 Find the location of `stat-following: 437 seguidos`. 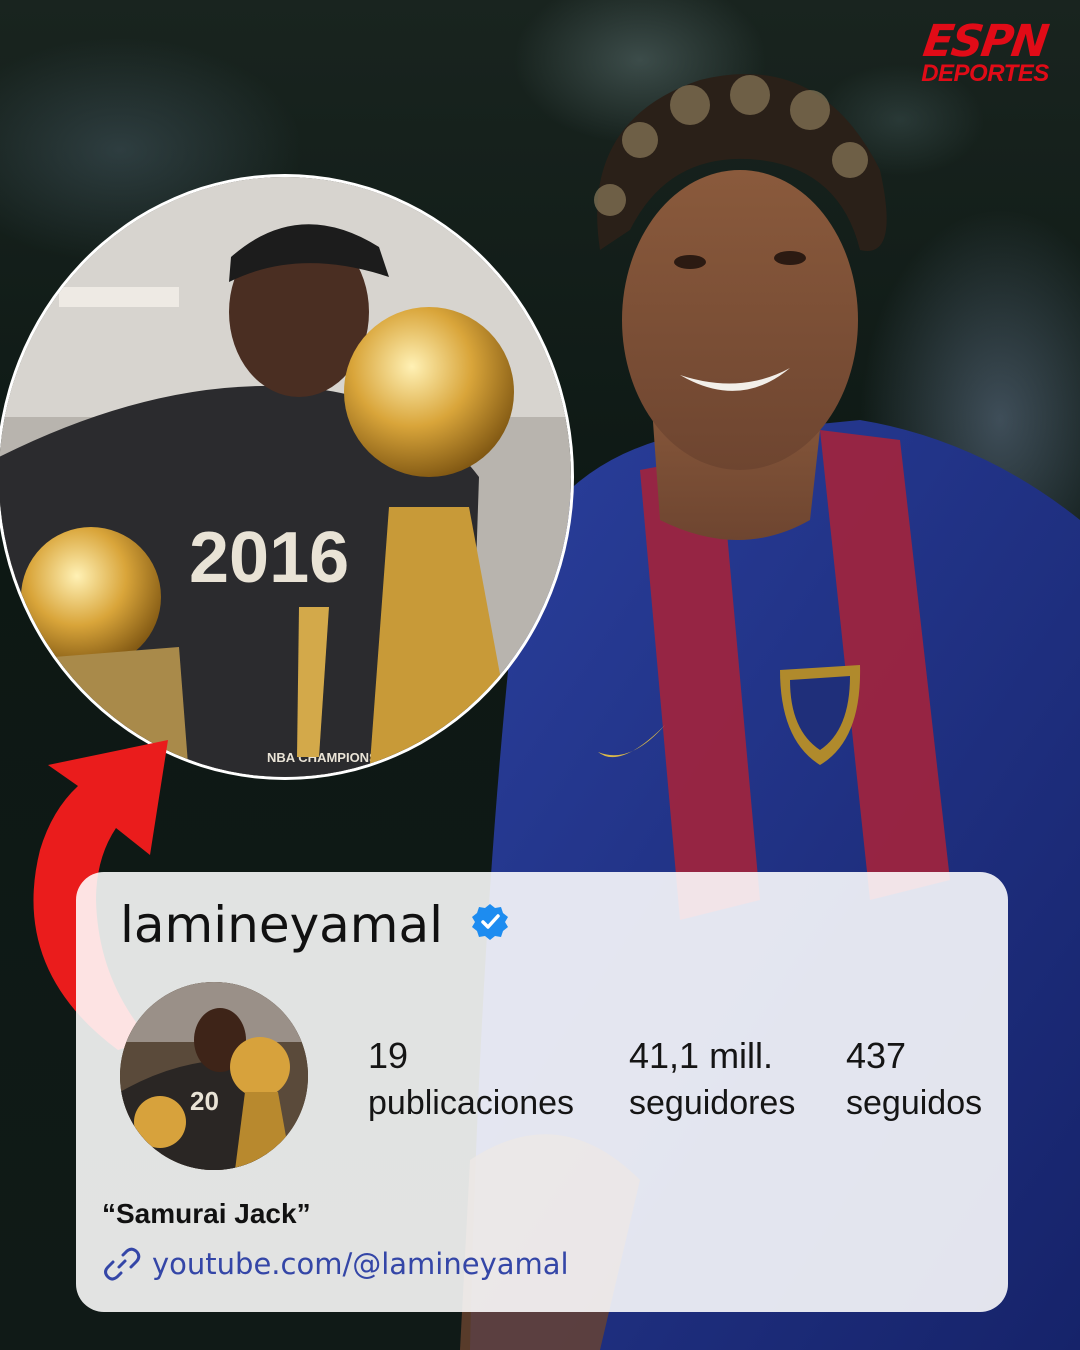

stat-following: 437 seguidos is located at coordinates (914, 1079).